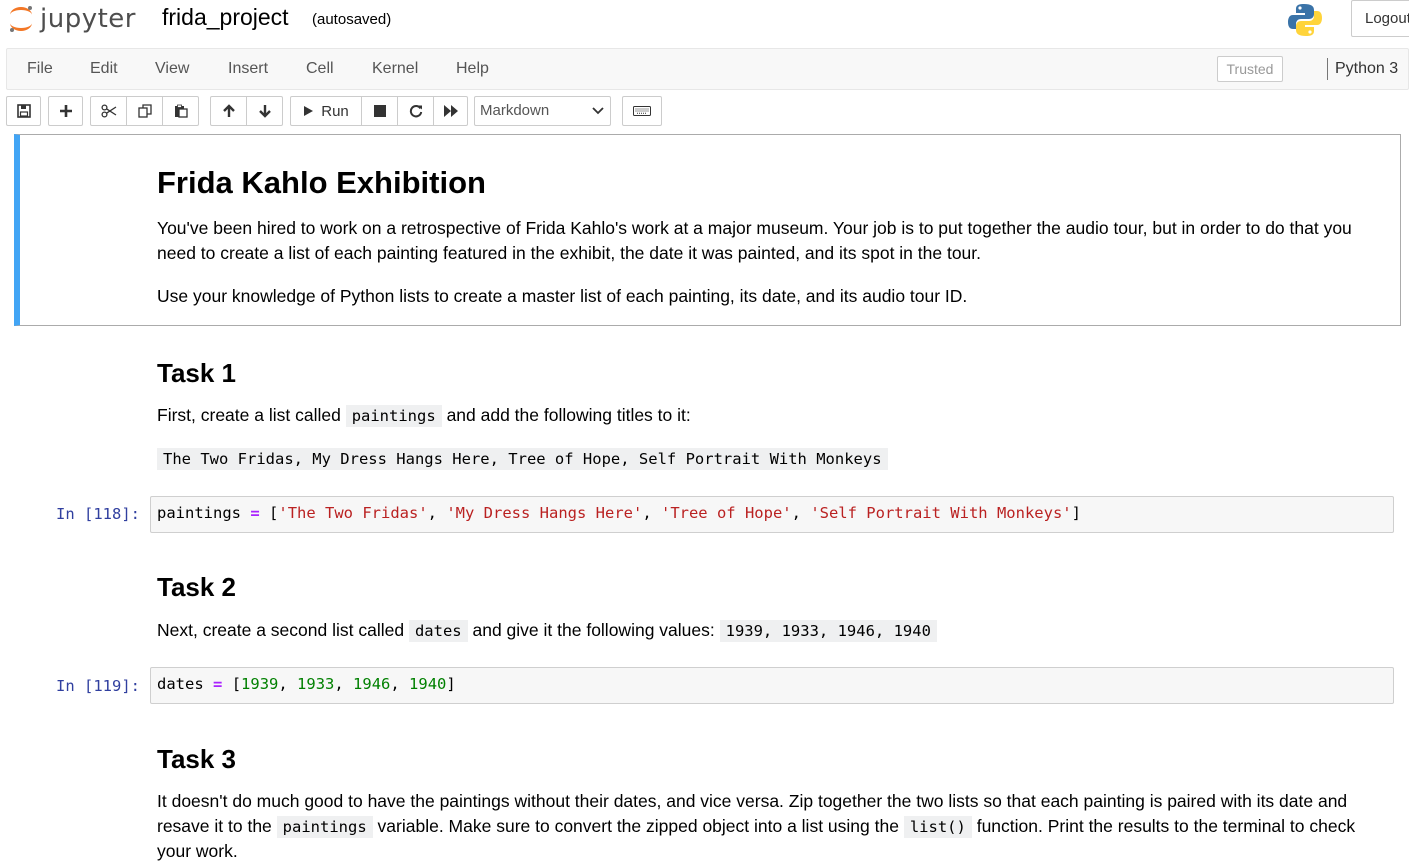  I want to click on copy-button, so click(144, 111).